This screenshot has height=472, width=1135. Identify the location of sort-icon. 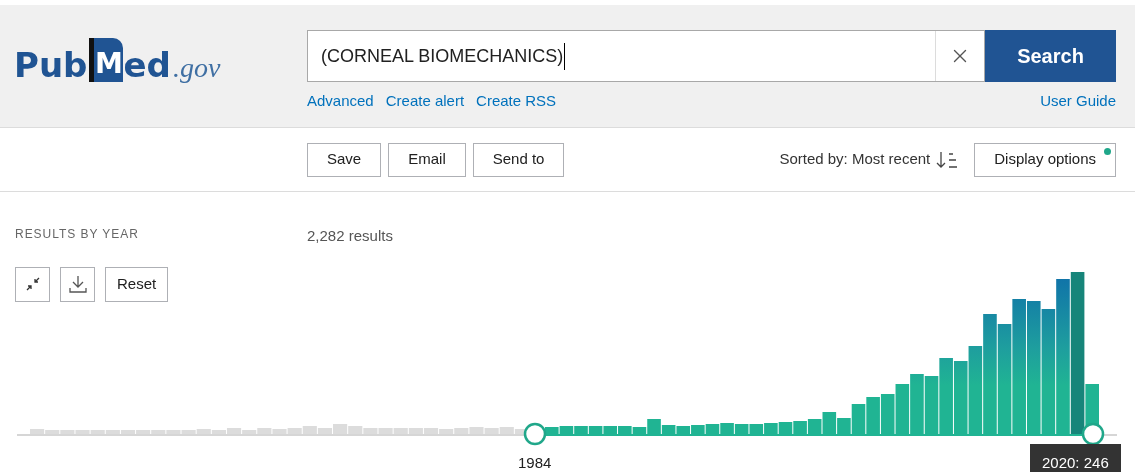
(947, 159).